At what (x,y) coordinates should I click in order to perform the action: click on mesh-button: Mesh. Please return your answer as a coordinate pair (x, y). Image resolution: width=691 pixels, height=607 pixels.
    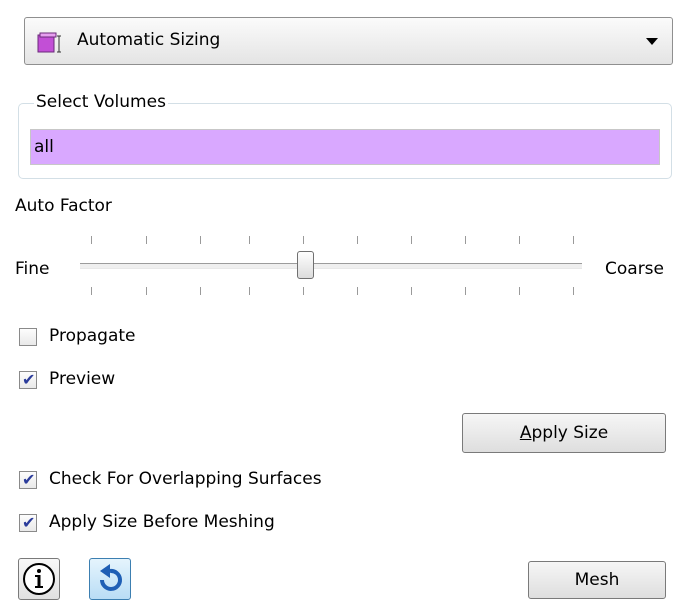
    Looking at the image, I should click on (597, 580).